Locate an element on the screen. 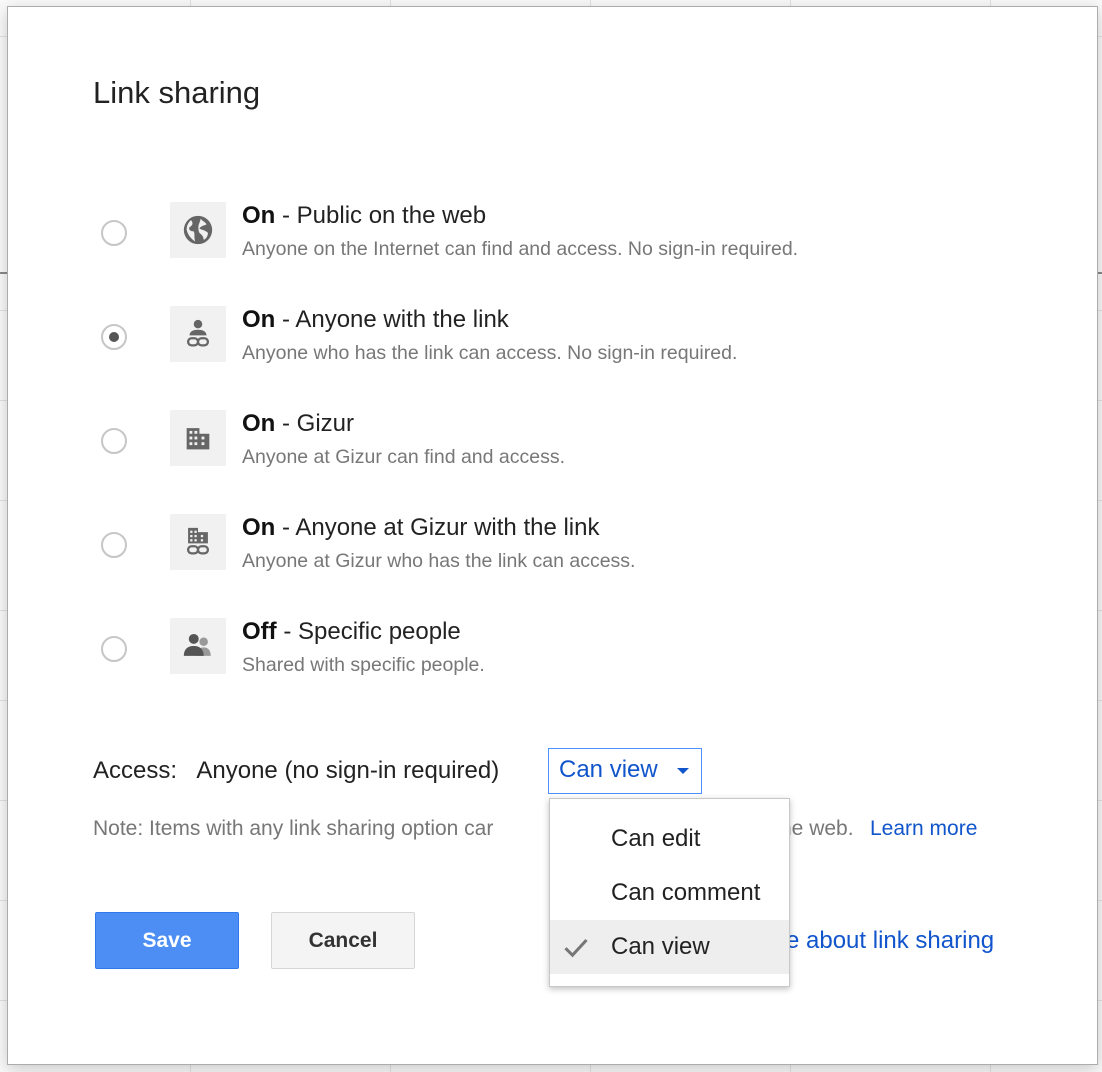 The width and height of the screenshot is (1102, 1072). access-label: Access: is located at coordinates (135, 770).